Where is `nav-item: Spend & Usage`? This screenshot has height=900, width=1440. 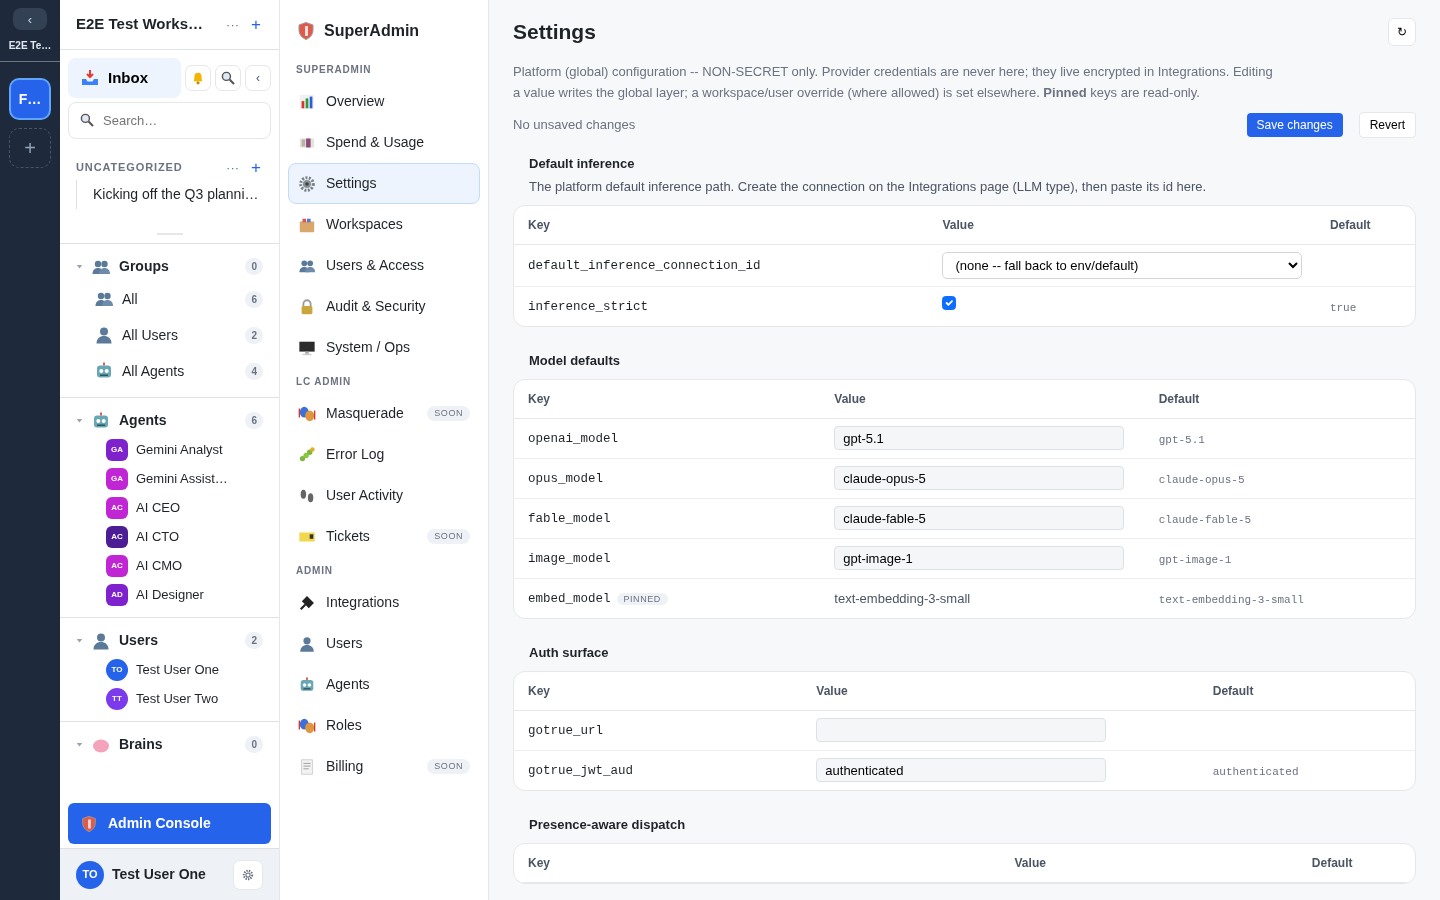
nav-item: Spend & Usage is located at coordinates (384, 142).